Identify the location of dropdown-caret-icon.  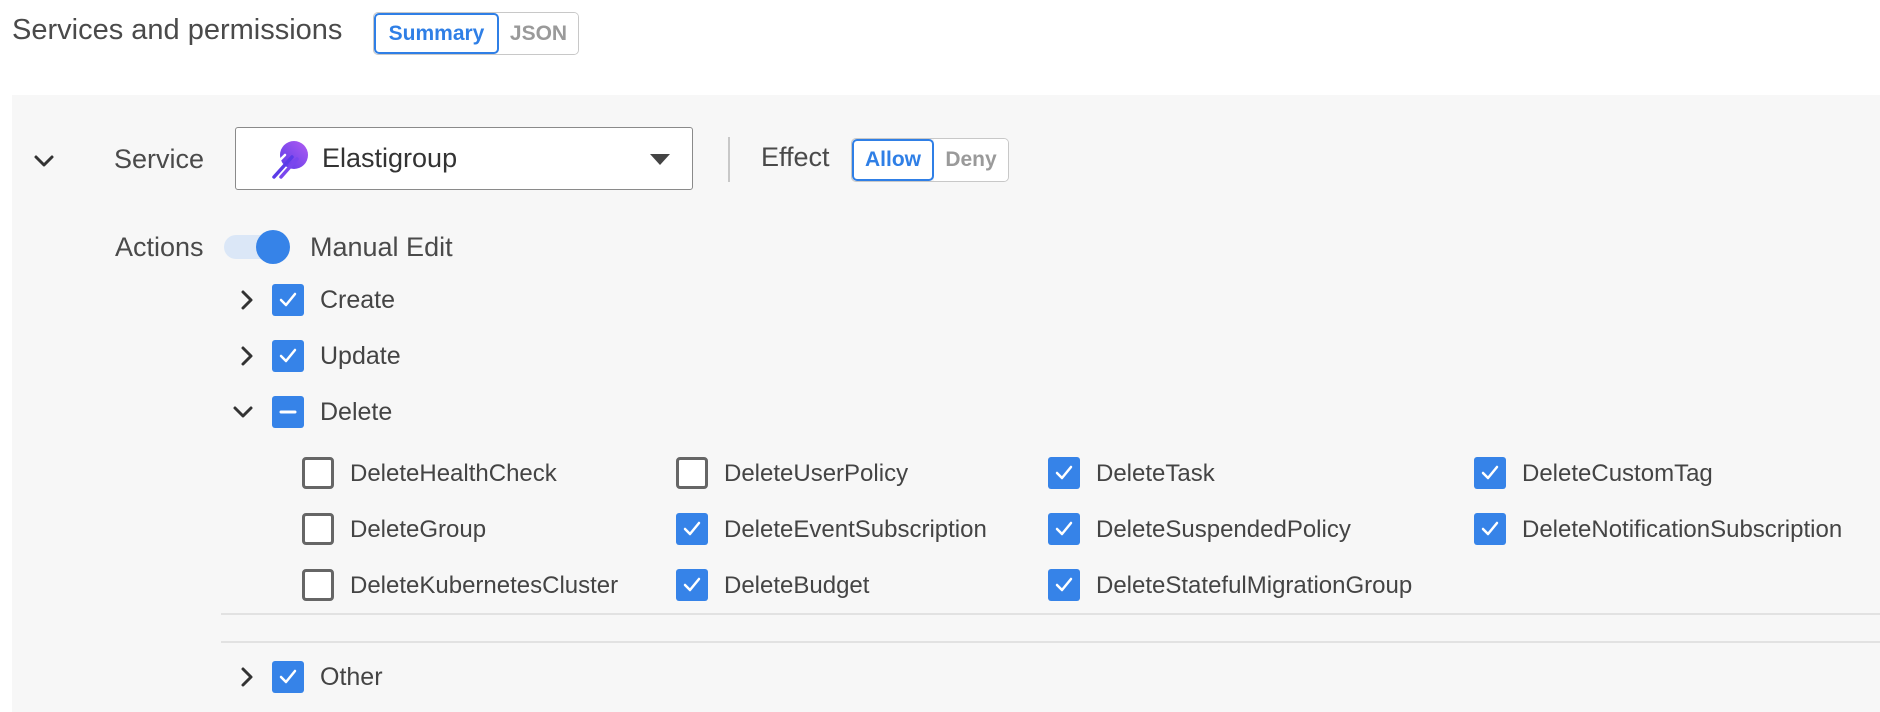
(660, 159).